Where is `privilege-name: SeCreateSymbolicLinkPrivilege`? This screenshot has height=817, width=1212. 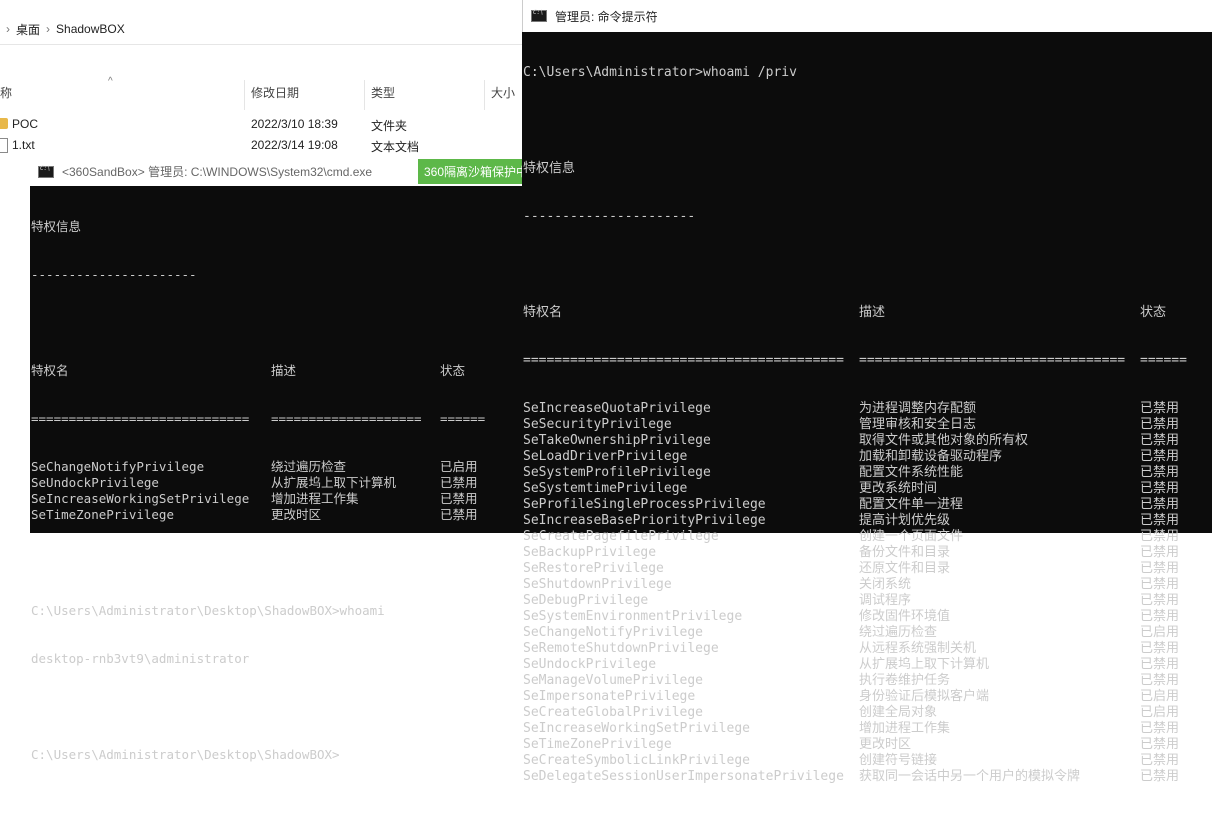 privilege-name: SeCreateSymbolicLinkPrivilege is located at coordinates (636, 760).